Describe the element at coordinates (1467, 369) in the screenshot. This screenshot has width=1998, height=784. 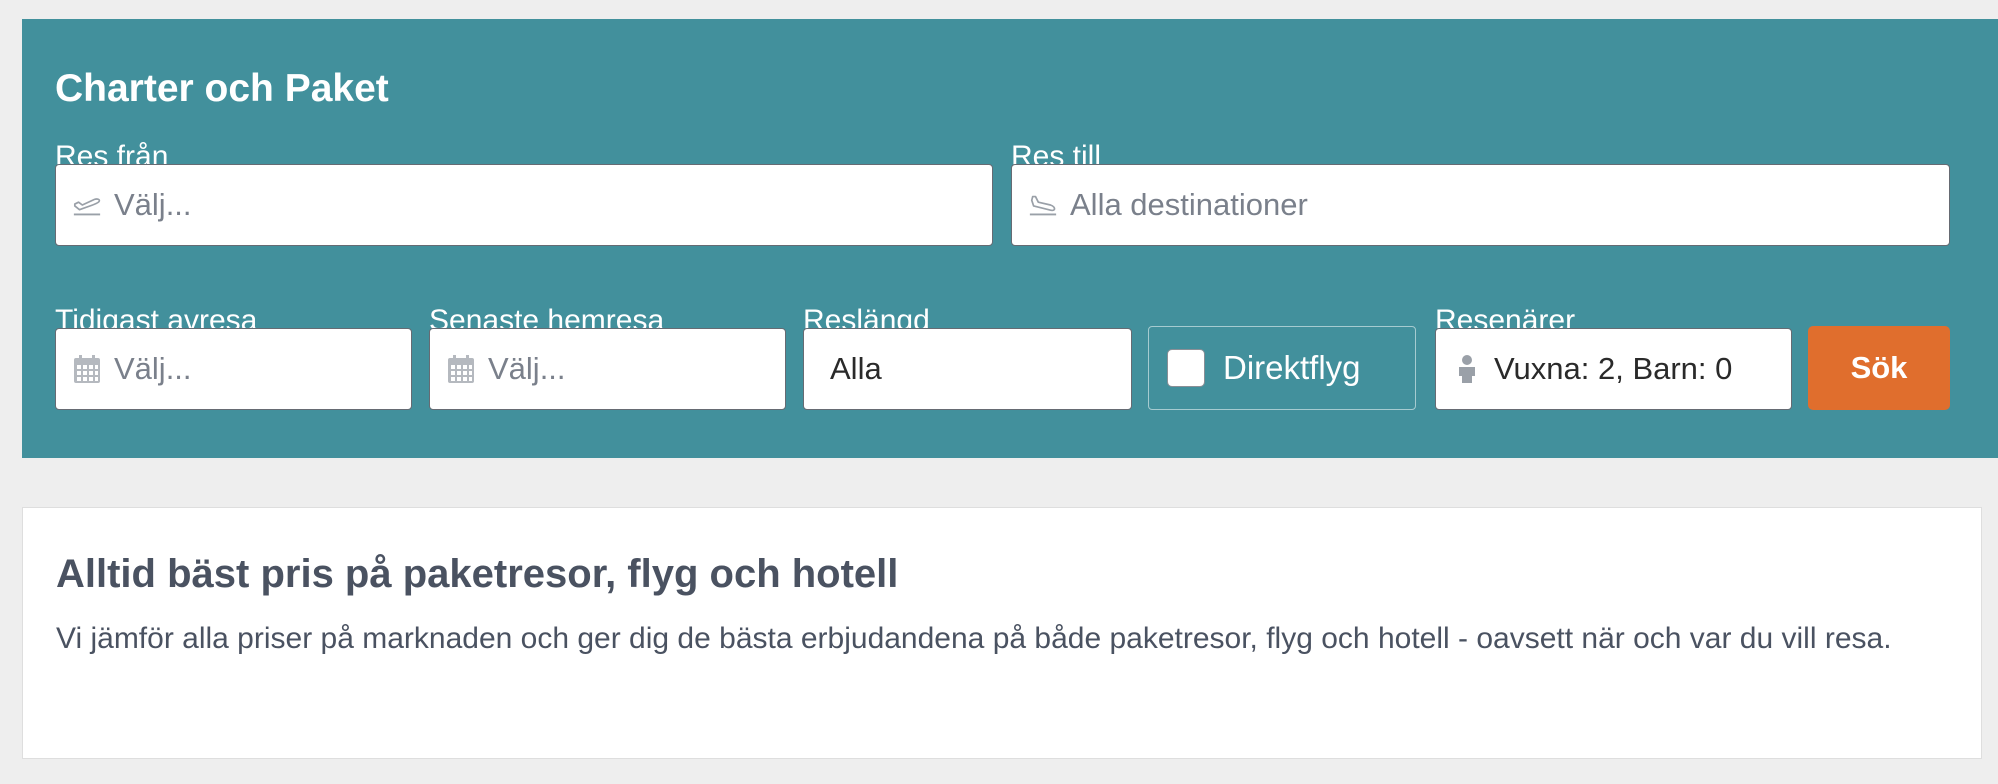
I see `person-icon` at that location.